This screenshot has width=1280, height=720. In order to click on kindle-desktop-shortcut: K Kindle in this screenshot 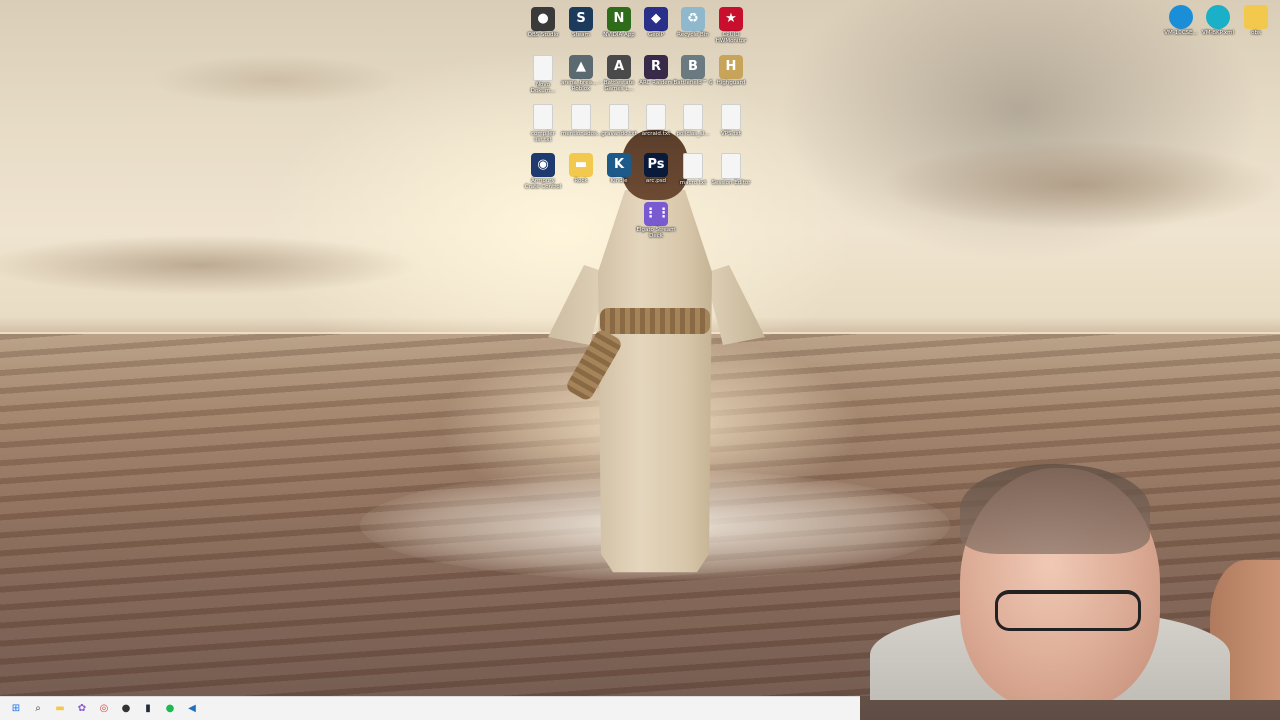, I will do `click(619, 167)`.